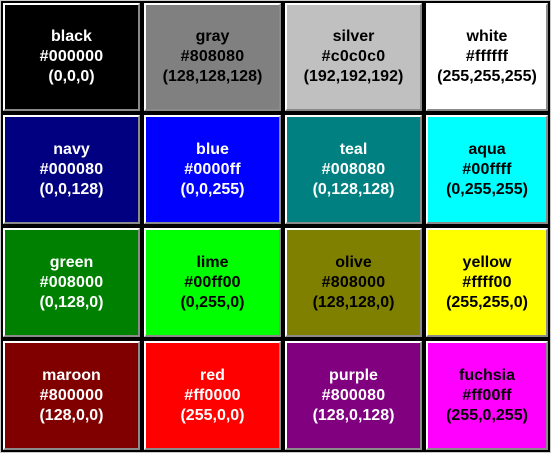 The height and width of the screenshot is (453, 551). Describe the element at coordinates (487, 302) in the screenshot. I see `swatch-rgb: (255,255,0)` at that location.